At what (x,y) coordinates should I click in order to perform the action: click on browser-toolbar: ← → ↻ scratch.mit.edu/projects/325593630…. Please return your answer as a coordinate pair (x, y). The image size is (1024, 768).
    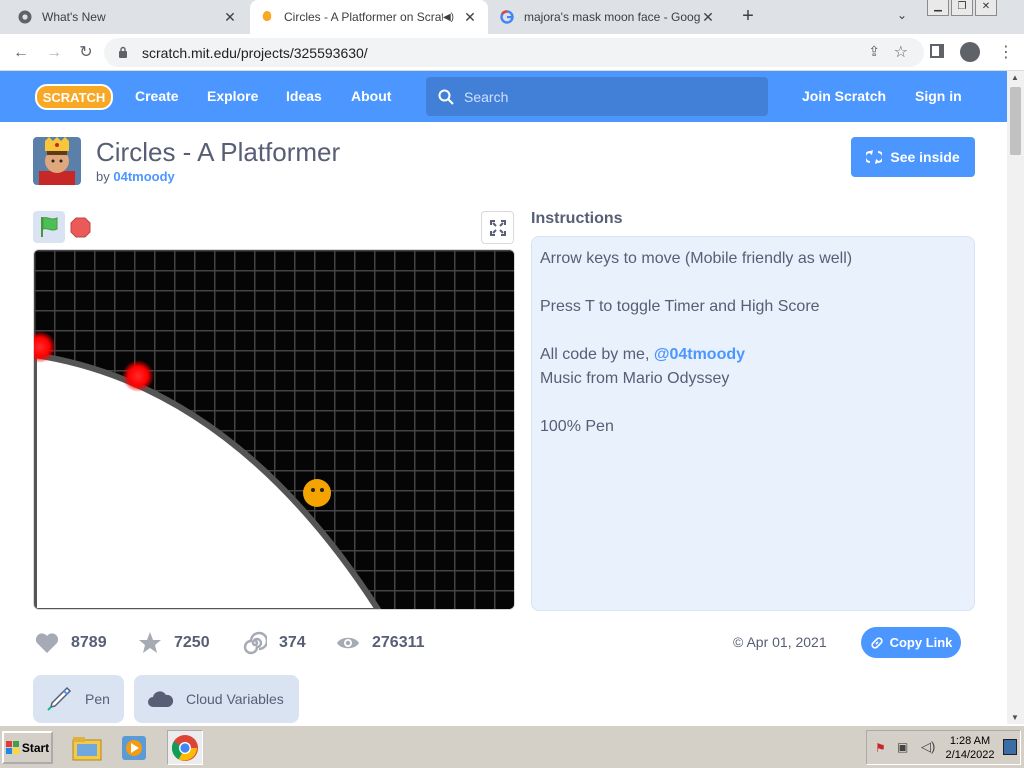
    Looking at the image, I should click on (512, 52).